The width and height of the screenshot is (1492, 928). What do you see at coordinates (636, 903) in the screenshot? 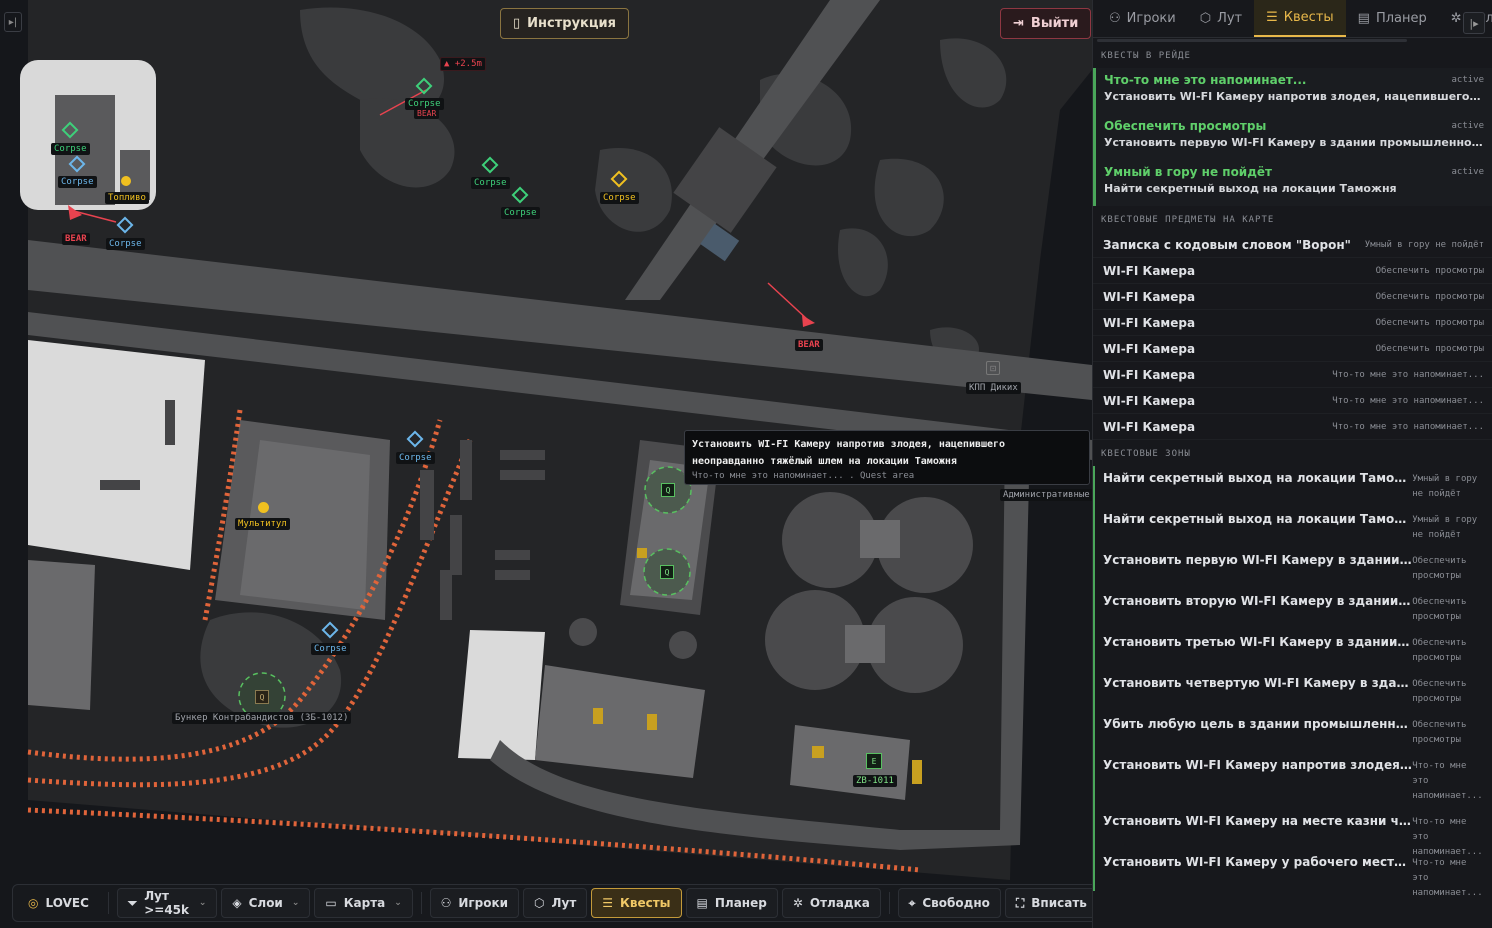
I see `quests-button: ☰ Квесты` at bounding box center [636, 903].